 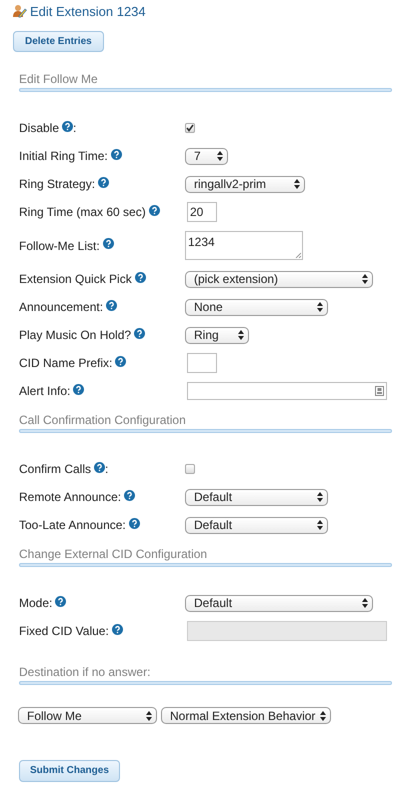 What do you see at coordinates (246, 715) in the screenshot?
I see `dropdown-select: Normal Extension Behavior` at bounding box center [246, 715].